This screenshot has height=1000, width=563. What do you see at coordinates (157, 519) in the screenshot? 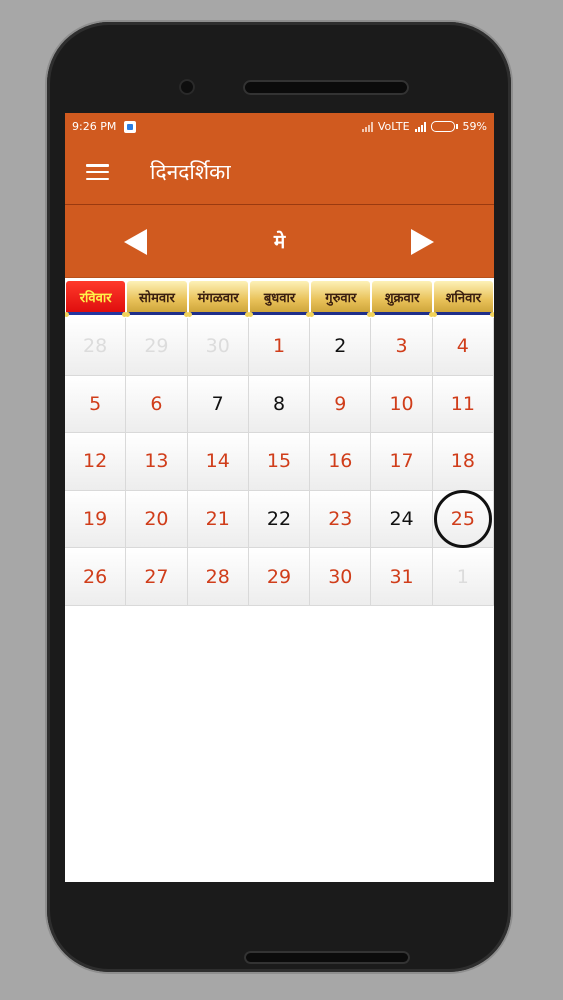
I see `calendar-day: 20` at bounding box center [157, 519].